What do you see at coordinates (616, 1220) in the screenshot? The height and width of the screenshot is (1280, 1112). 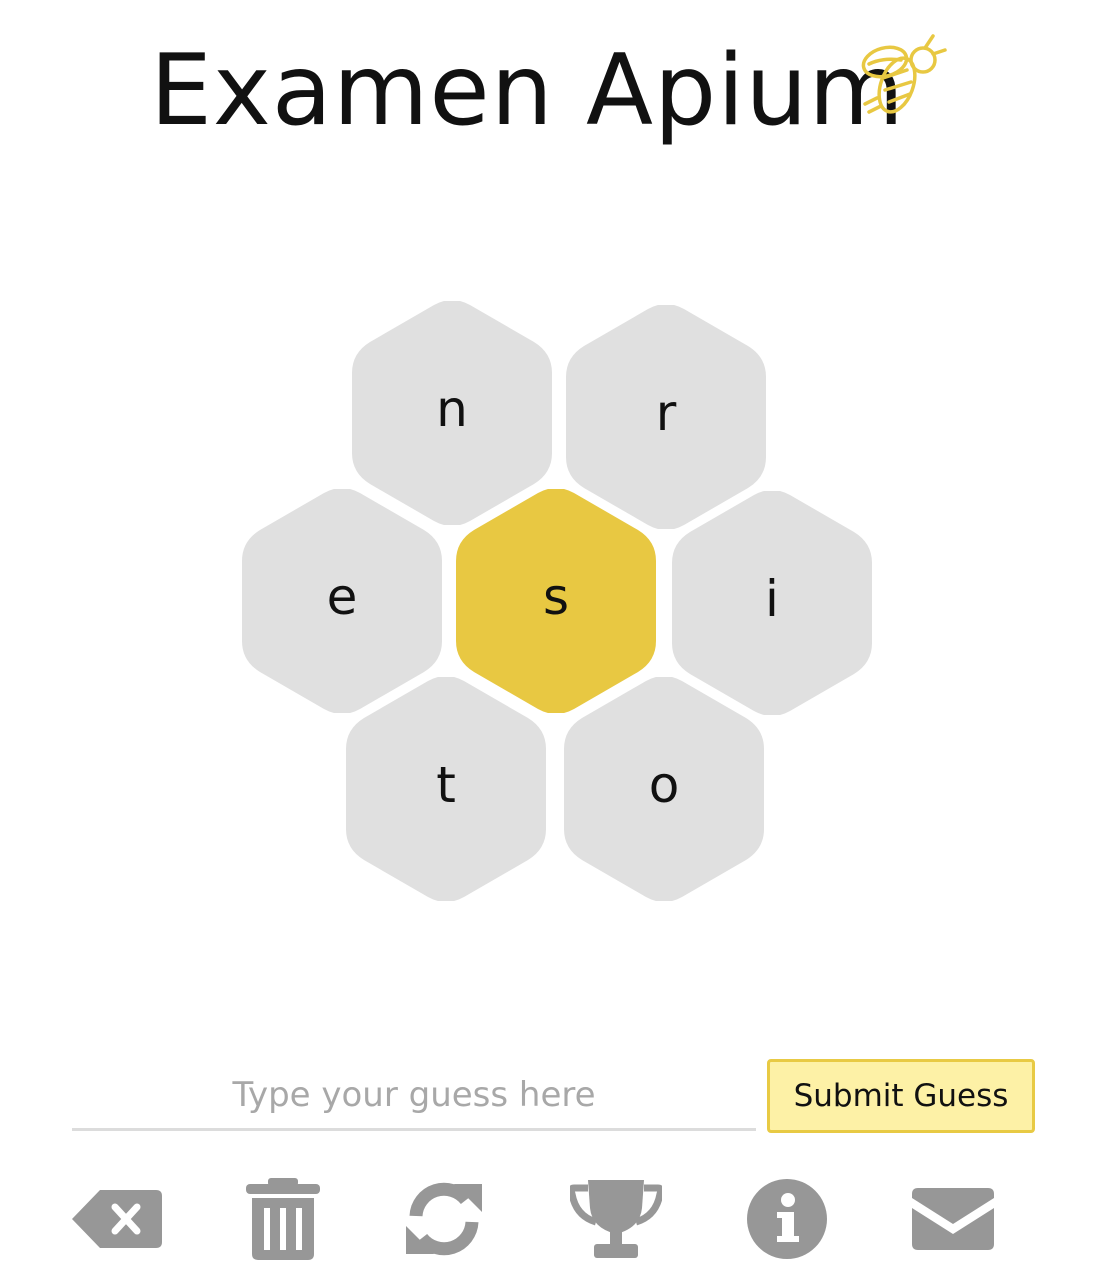 I see `trophy-icon` at bounding box center [616, 1220].